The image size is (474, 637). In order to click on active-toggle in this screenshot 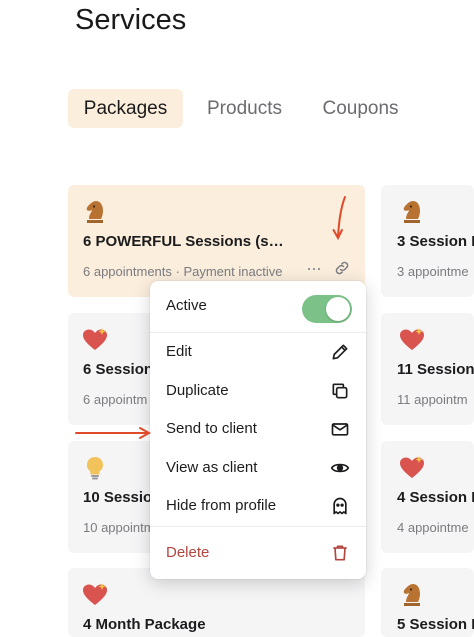, I will do `click(327, 309)`.